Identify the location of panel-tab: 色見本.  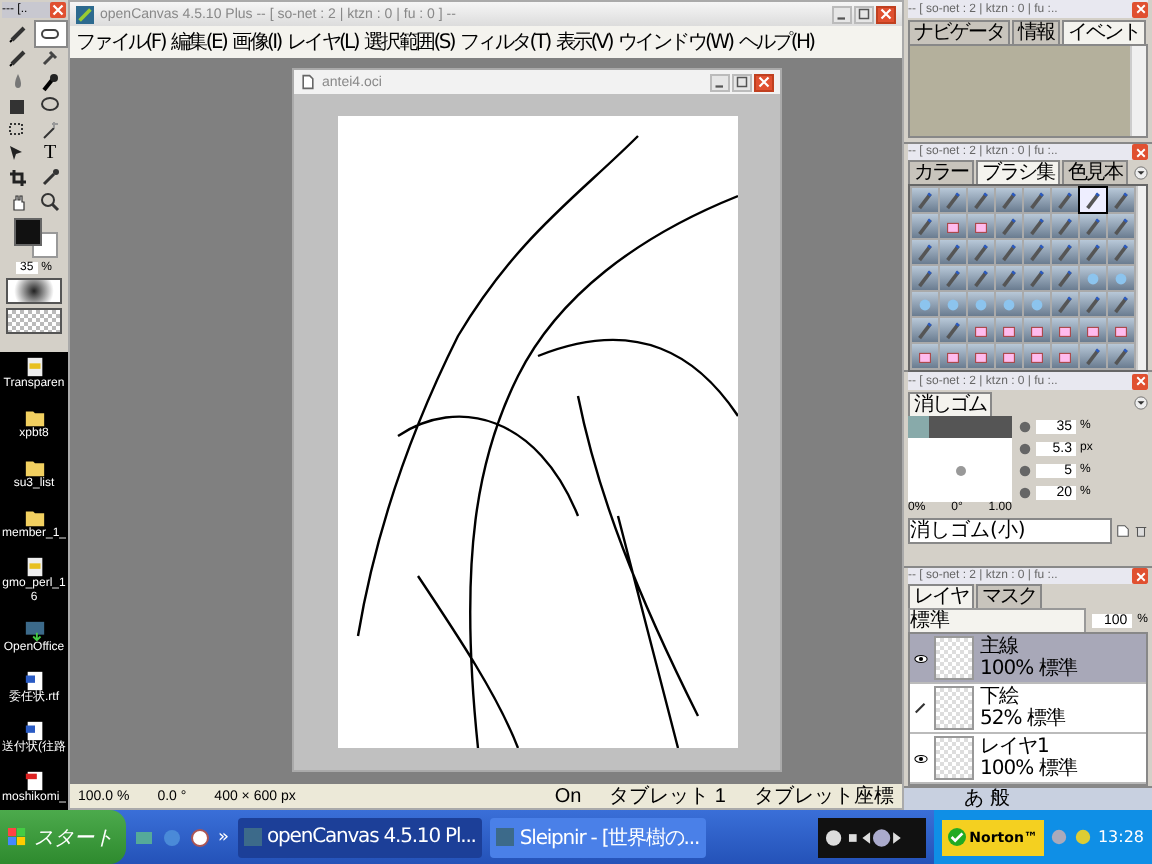
(1095, 172).